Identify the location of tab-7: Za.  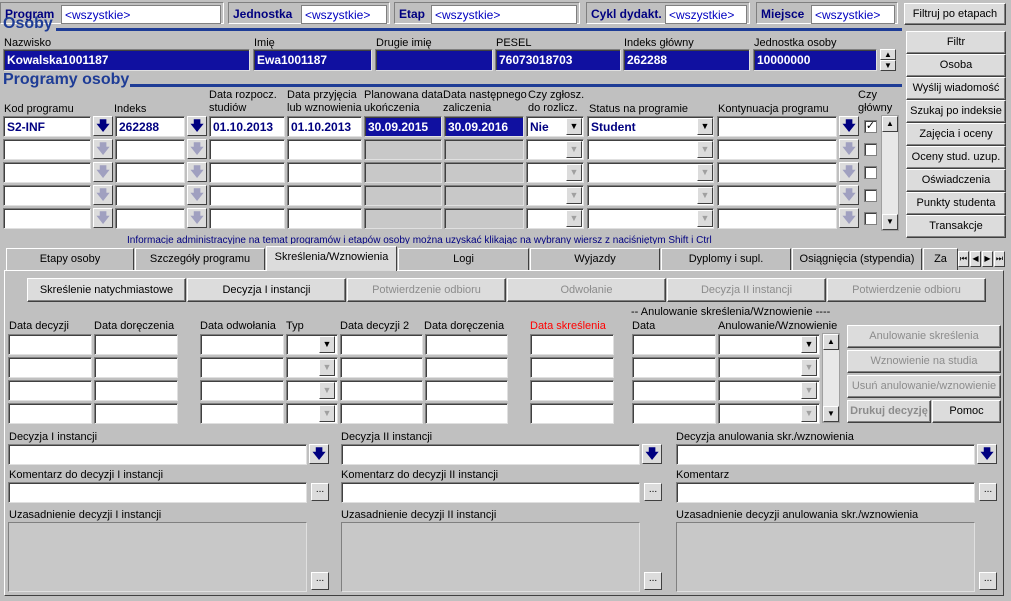
(940, 259).